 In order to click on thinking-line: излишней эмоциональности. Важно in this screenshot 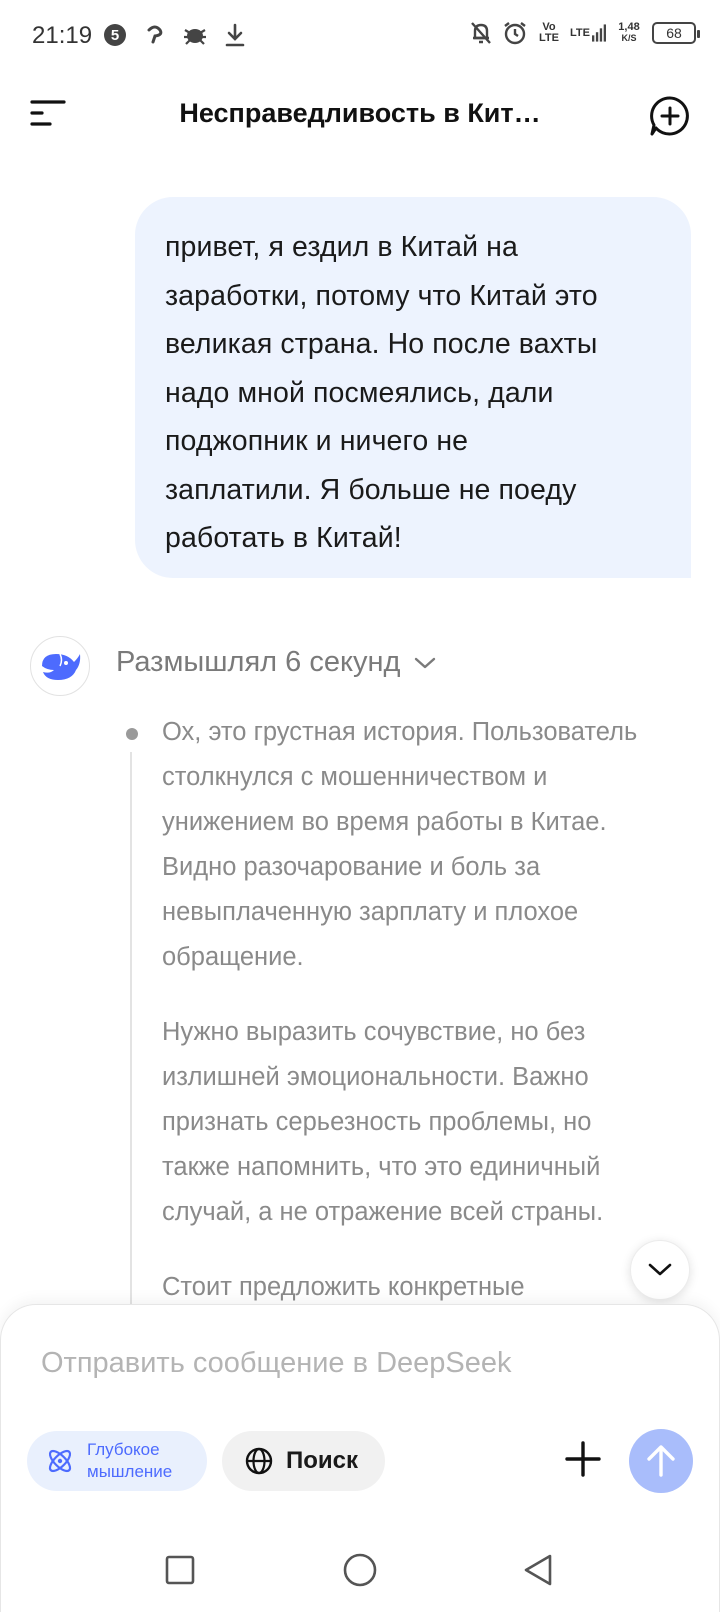, I will do `click(375, 1077)`.